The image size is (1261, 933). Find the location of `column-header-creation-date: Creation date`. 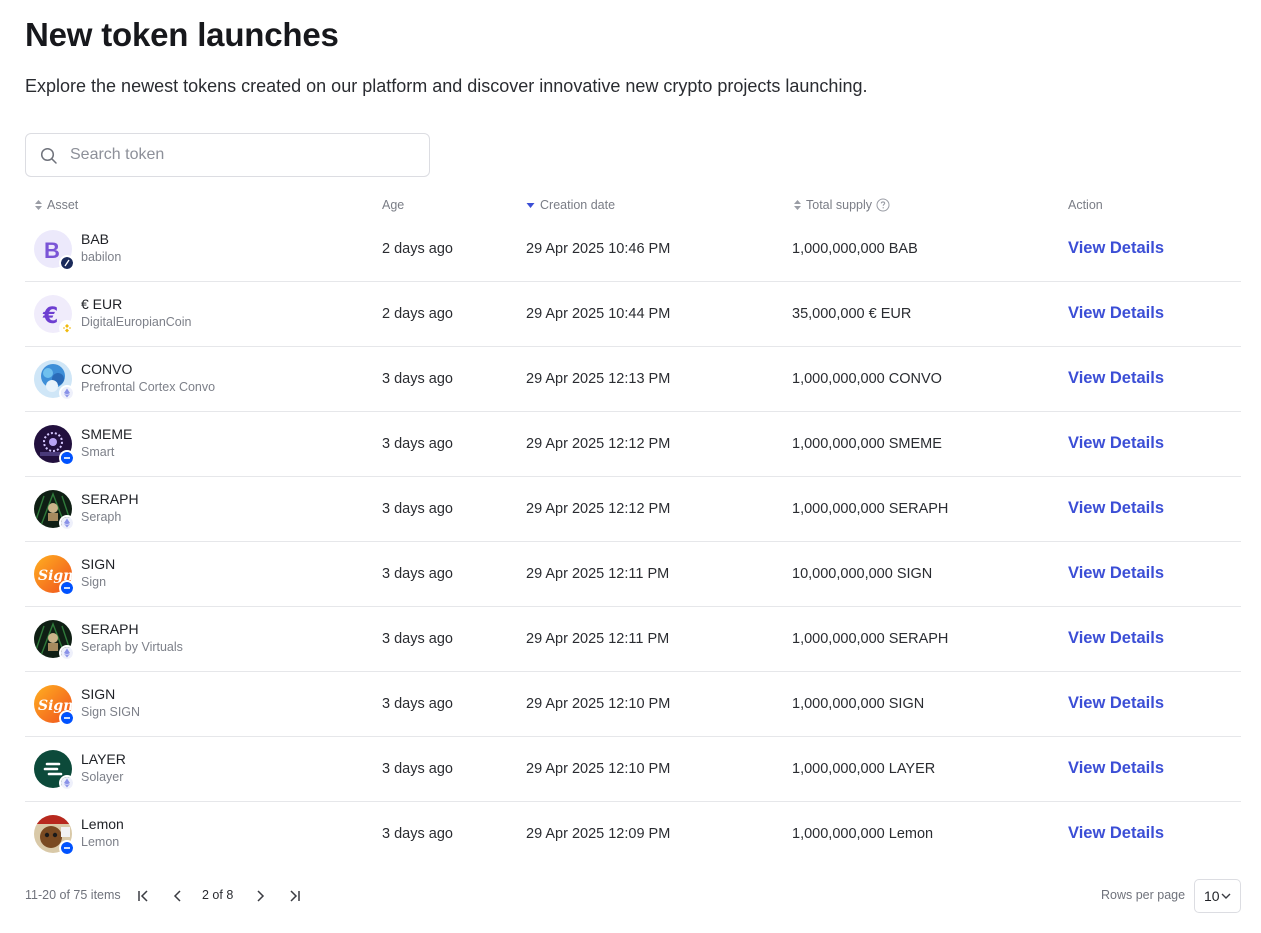

column-header-creation-date: Creation date is located at coordinates (570, 205).